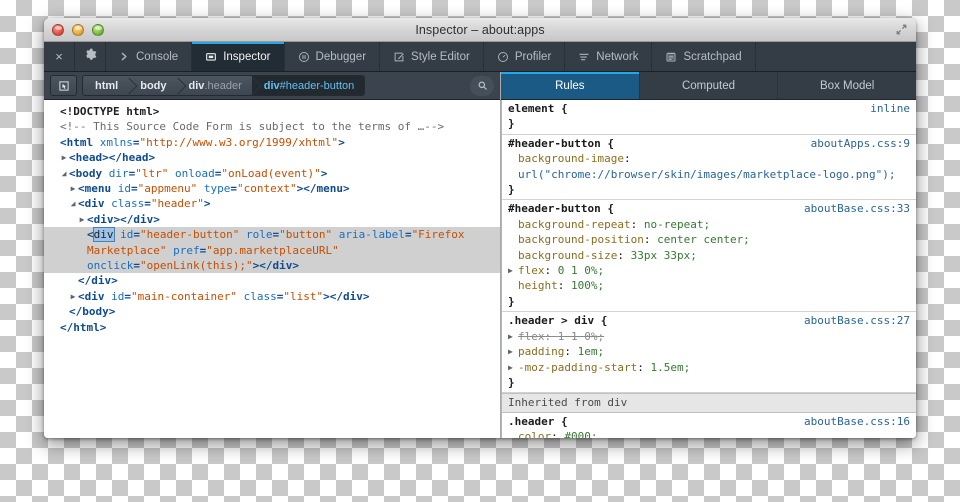 This screenshot has height=502, width=960. Describe the element at coordinates (709, 336) in the screenshot. I see `css-declaration: ▶ flex: 1 1 0%;` at that location.